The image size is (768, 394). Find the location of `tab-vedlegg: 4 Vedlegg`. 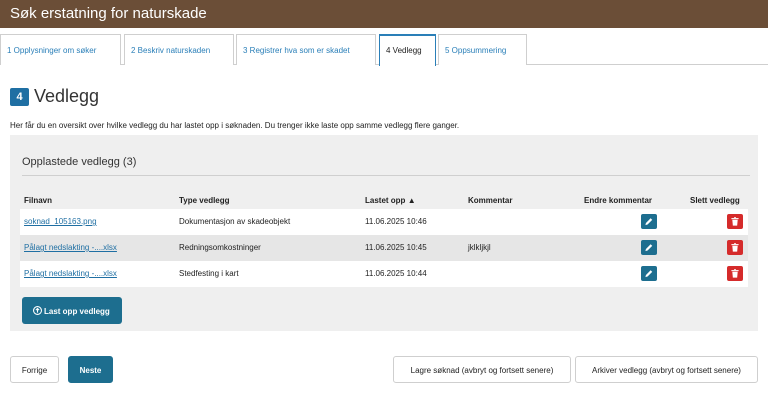

tab-vedlegg: 4 Vedlegg is located at coordinates (407, 50).